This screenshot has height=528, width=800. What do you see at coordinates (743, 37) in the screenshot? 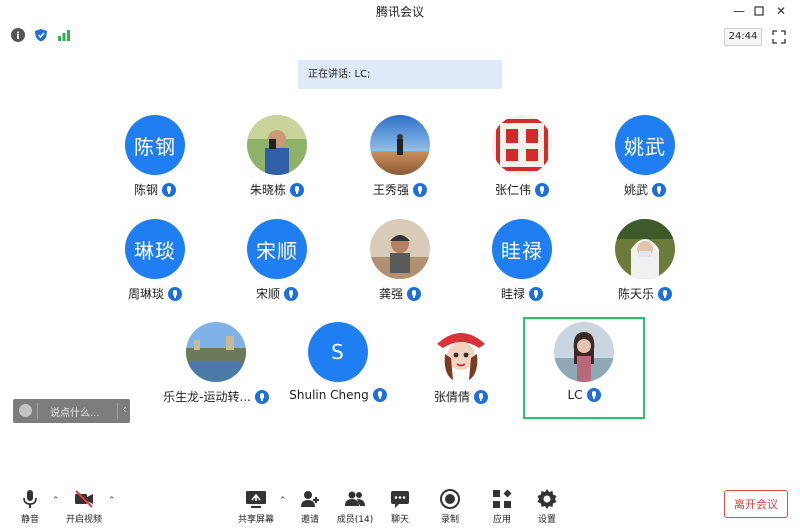
I see `meeting-timer: 24:44` at bounding box center [743, 37].